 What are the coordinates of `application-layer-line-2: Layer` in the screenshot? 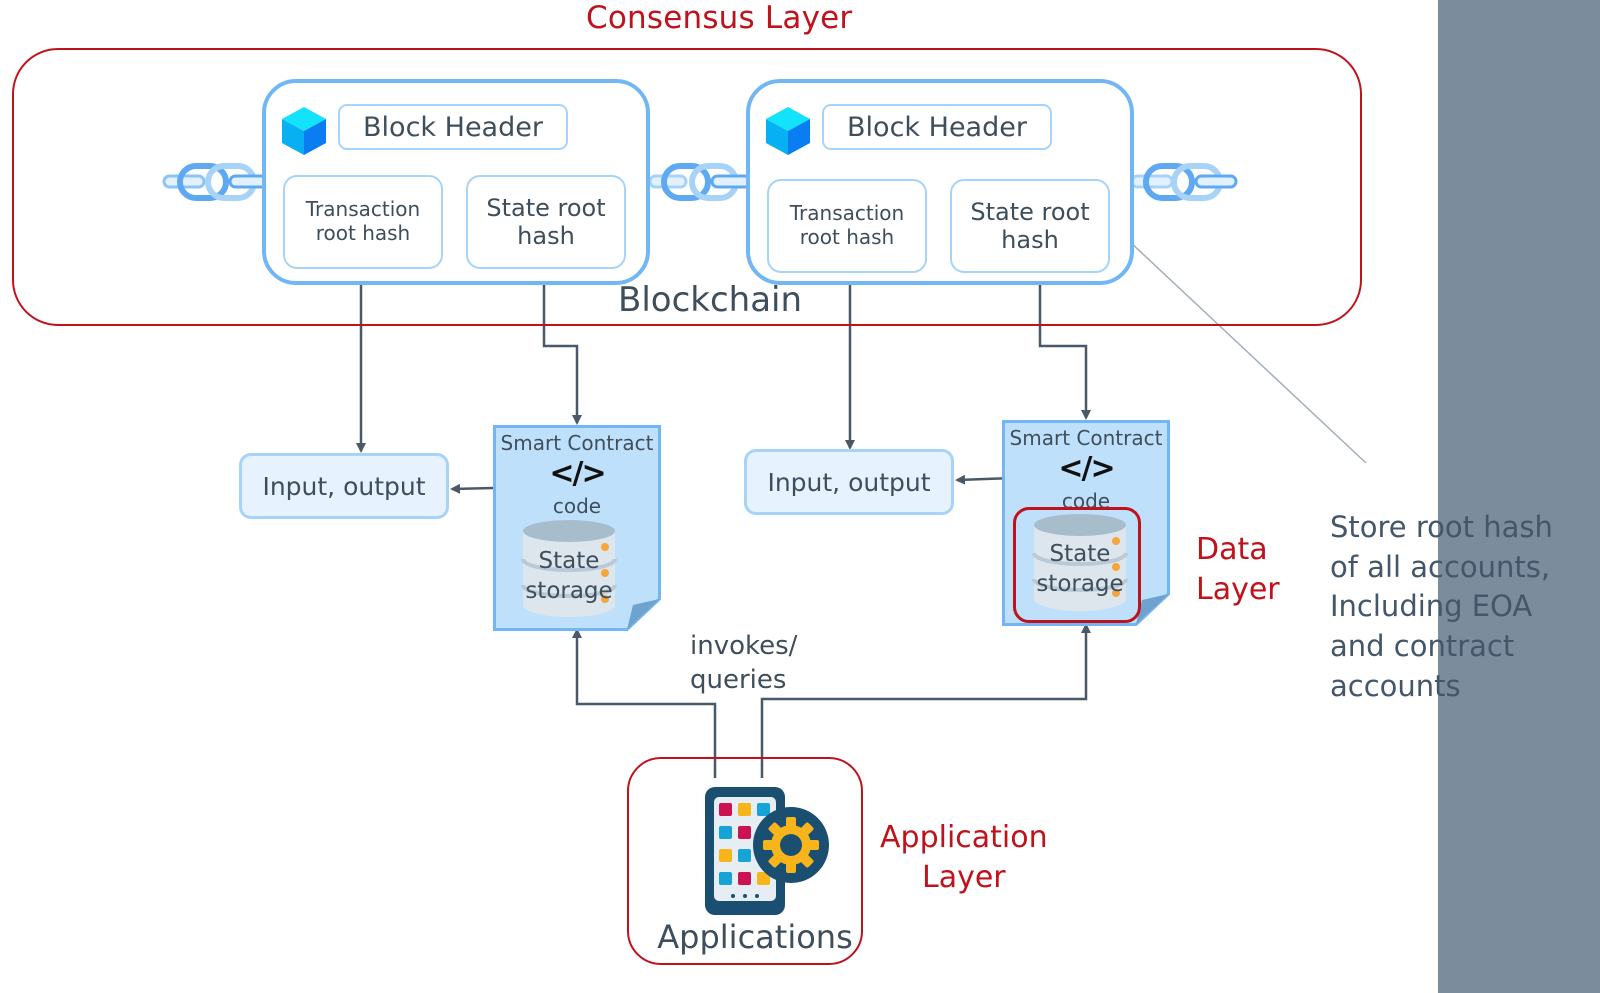 It's located at (963, 877).